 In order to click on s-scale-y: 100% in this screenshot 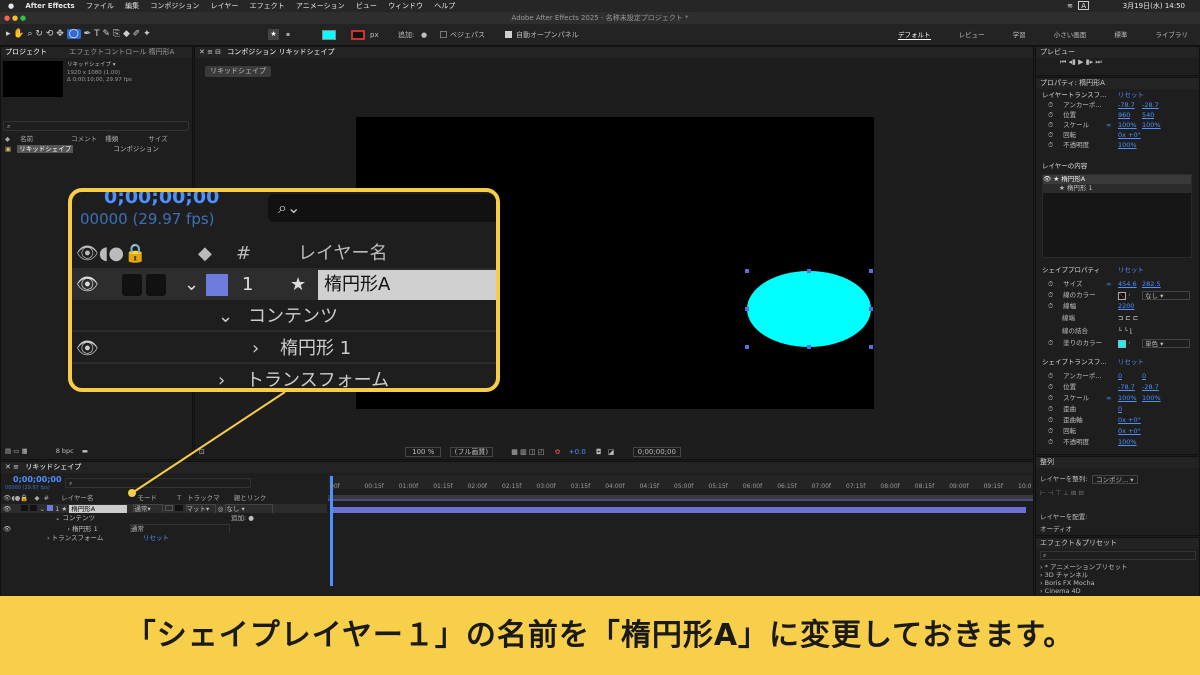, I will do `click(1151, 398)`.